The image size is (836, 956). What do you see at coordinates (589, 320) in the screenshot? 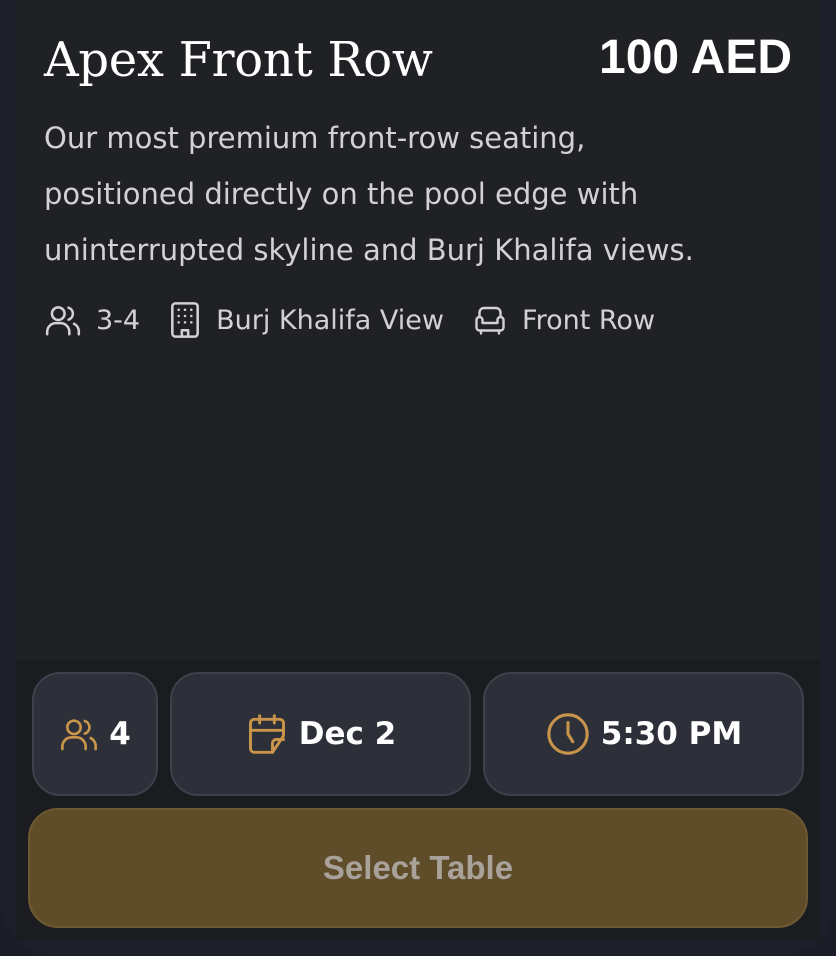
I see `feature-position-label: Front Row` at bounding box center [589, 320].